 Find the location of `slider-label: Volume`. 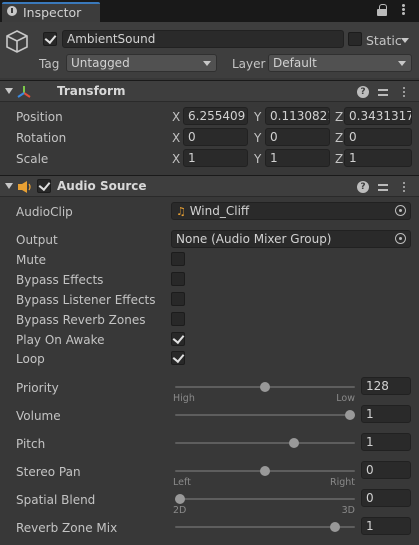

slider-label: Volume is located at coordinates (38, 416).